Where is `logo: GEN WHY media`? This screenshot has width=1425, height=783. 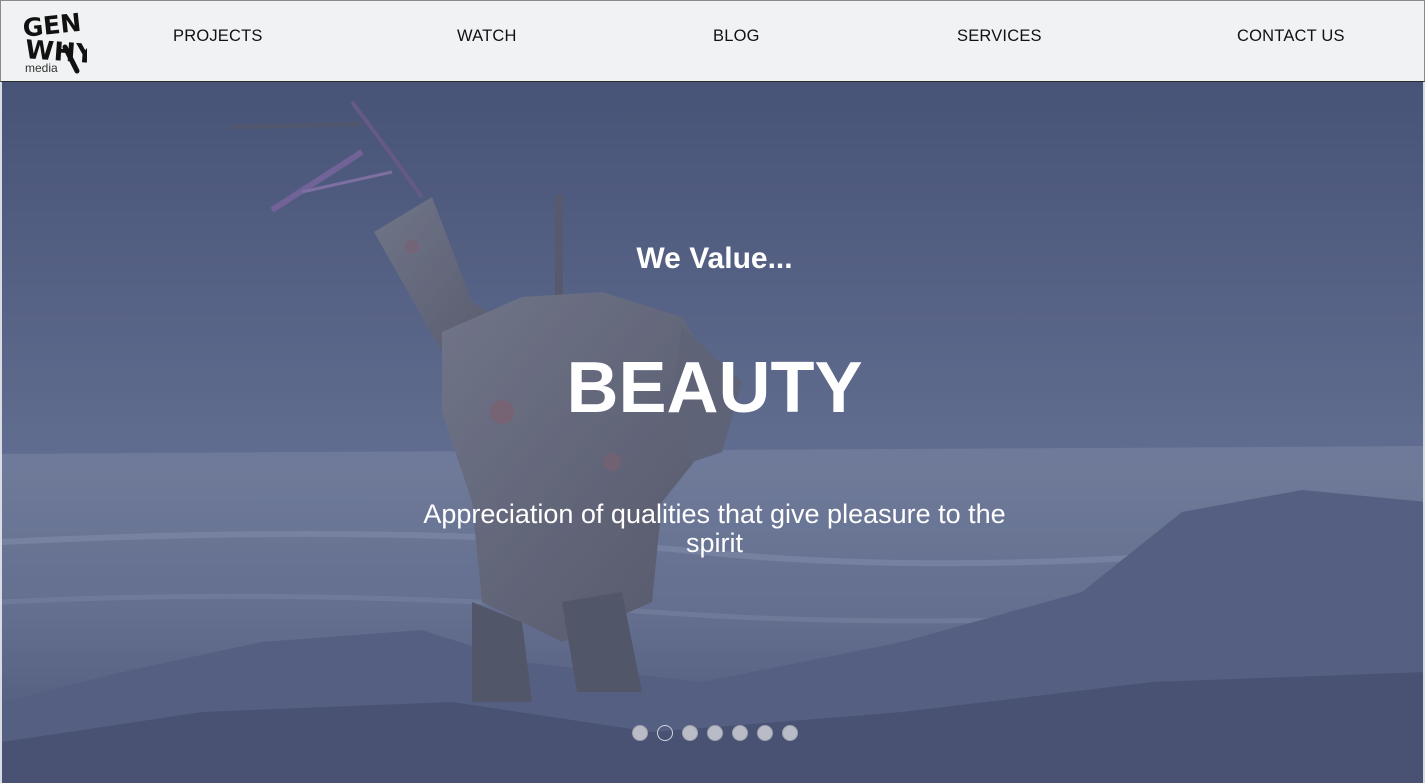
logo: GEN WHY media is located at coordinates (58, 41).